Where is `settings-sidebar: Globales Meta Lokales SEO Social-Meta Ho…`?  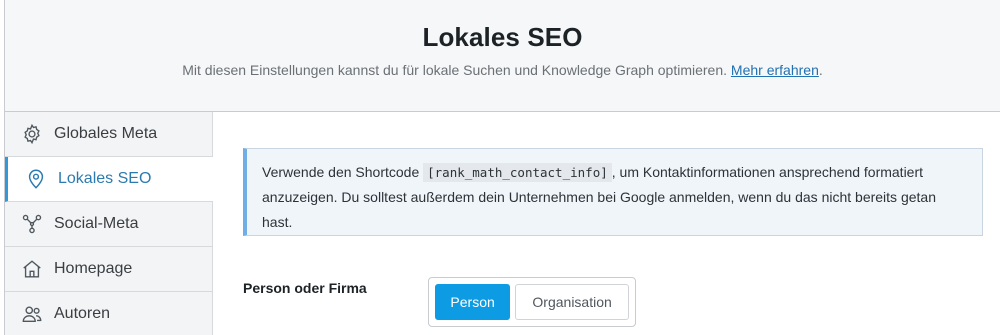
settings-sidebar: Globales Meta Lokales SEO Social-Meta Ho… is located at coordinates (108, 223).